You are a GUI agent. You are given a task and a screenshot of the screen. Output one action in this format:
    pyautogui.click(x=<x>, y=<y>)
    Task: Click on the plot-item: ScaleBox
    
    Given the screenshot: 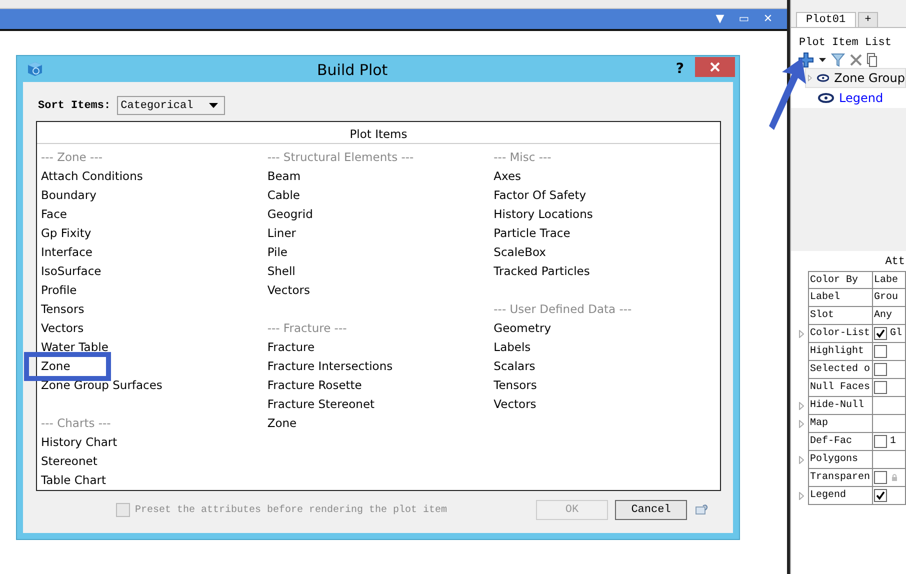 What is the action you would take?
    pyautogui.click(x=520, y=252)
    